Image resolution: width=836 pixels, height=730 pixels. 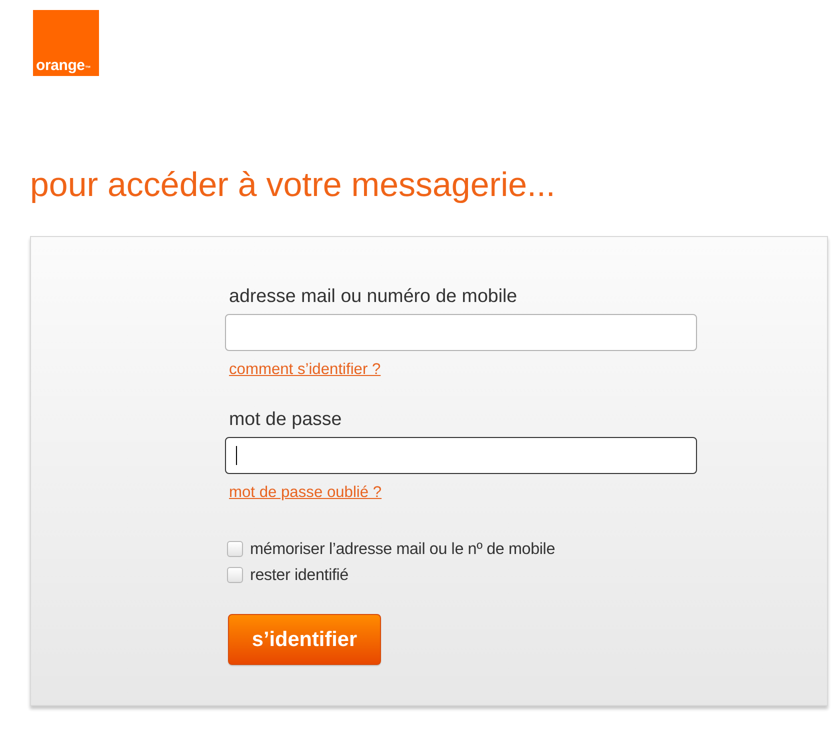 I want to click on field-label: mot de passe, so click(x=285, y=419).